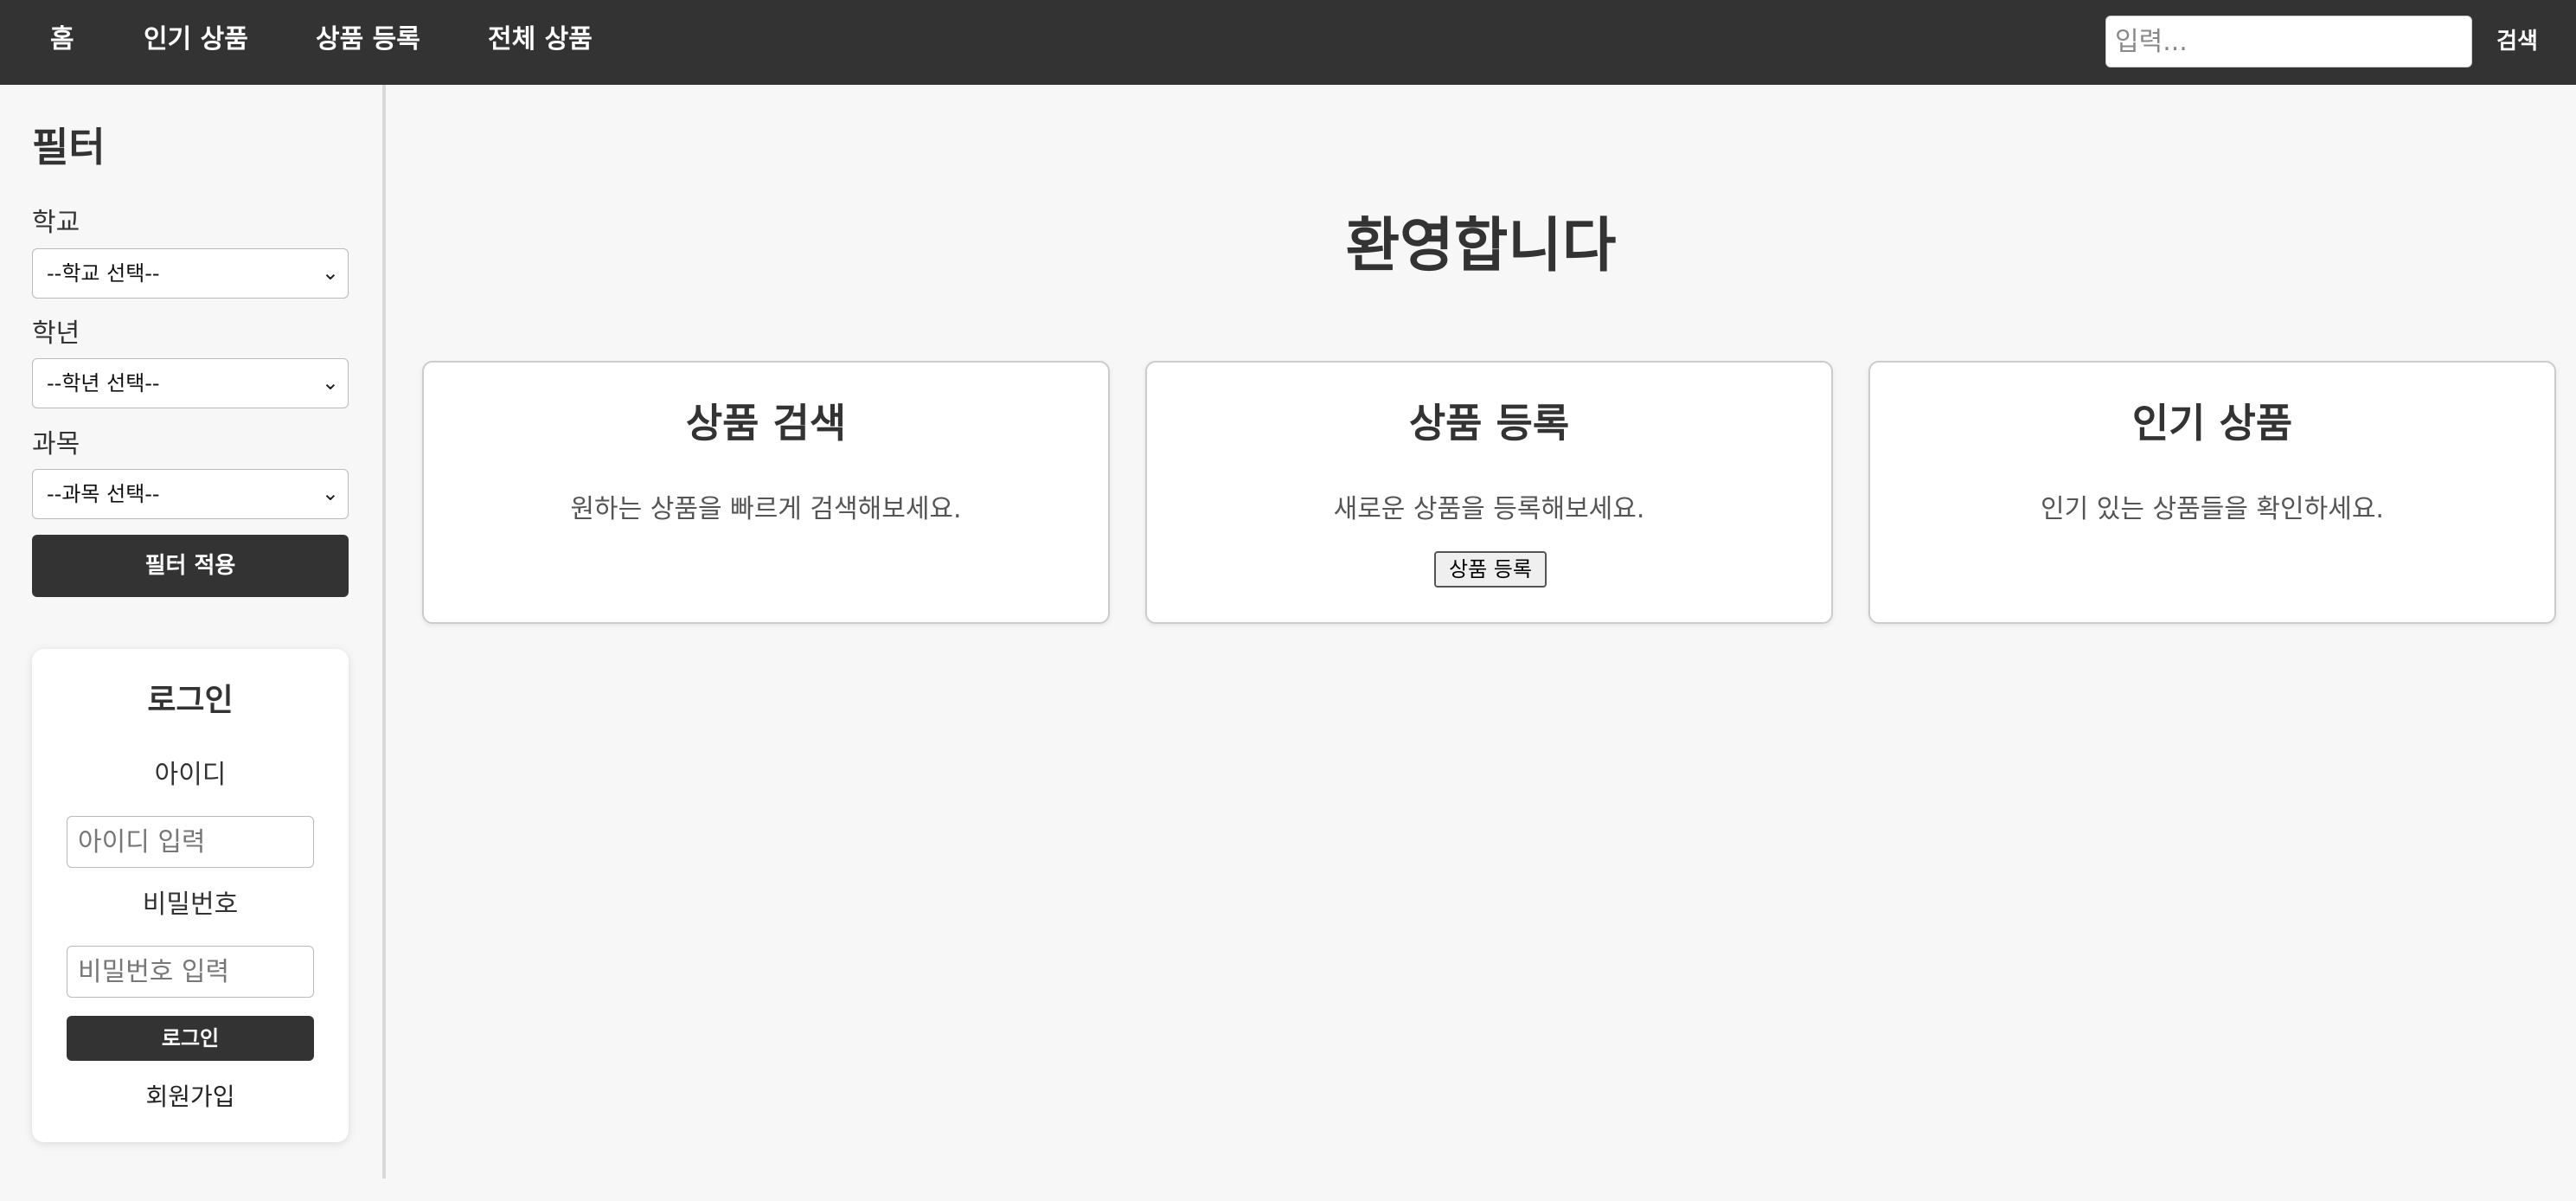 Image resolution: width=2576 pixels, height=1201 pixels. I want to click on card-description: 새로운 상품을 등록해보세요., so click(1489, 509).